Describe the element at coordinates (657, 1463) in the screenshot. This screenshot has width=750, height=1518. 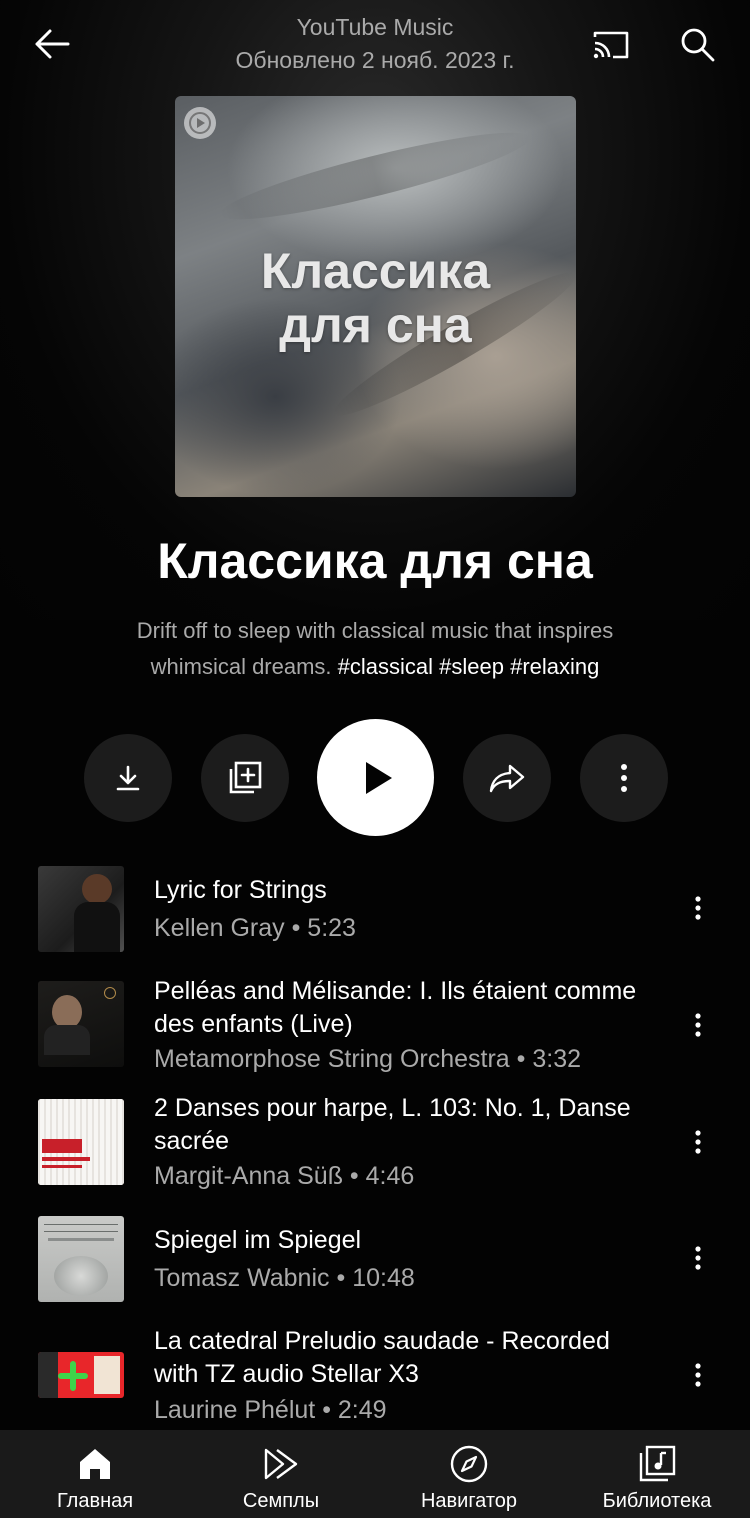
I see `library-icon` at that location.